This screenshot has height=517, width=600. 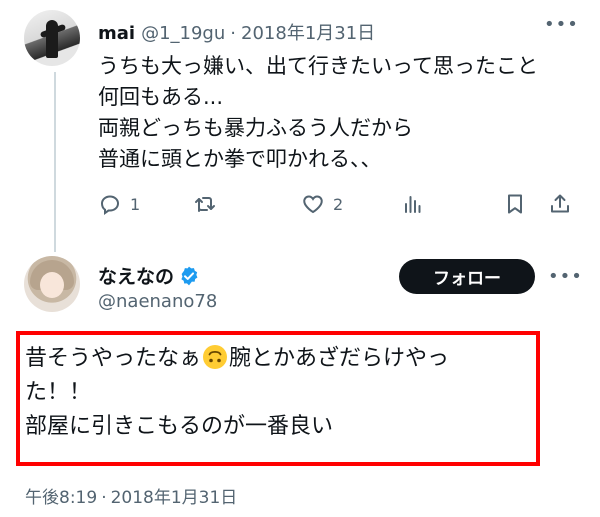 I want to click on tweet-date: 2018年1月31日, so click(x=174, y=498).